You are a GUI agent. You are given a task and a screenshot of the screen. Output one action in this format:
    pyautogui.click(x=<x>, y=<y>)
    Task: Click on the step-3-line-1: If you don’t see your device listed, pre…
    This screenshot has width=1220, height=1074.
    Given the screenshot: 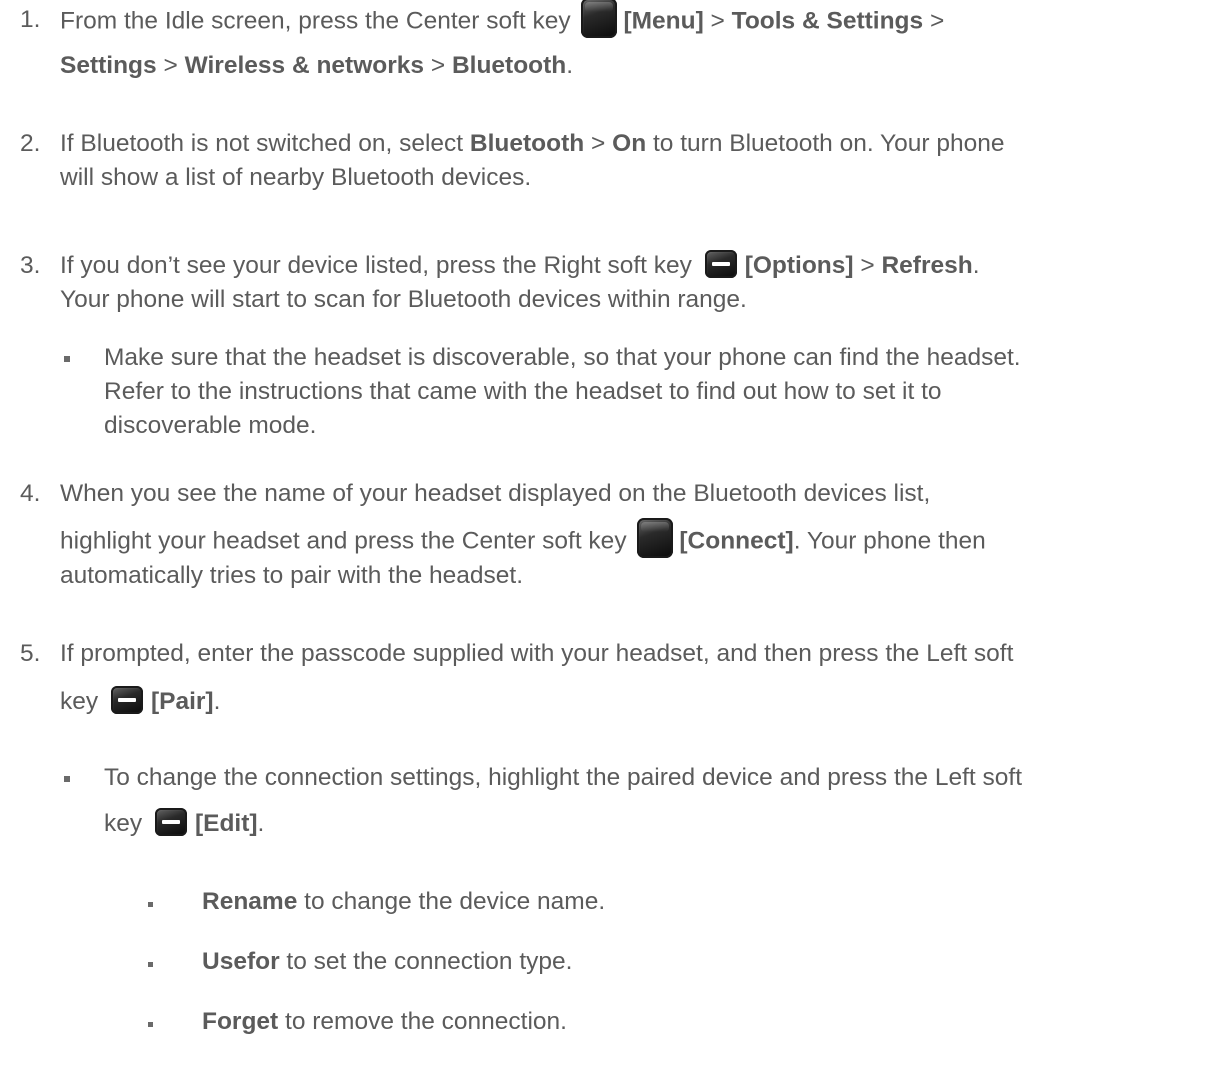 What is the action you would take?
    pyautogui.click(x=520, y=264)
    